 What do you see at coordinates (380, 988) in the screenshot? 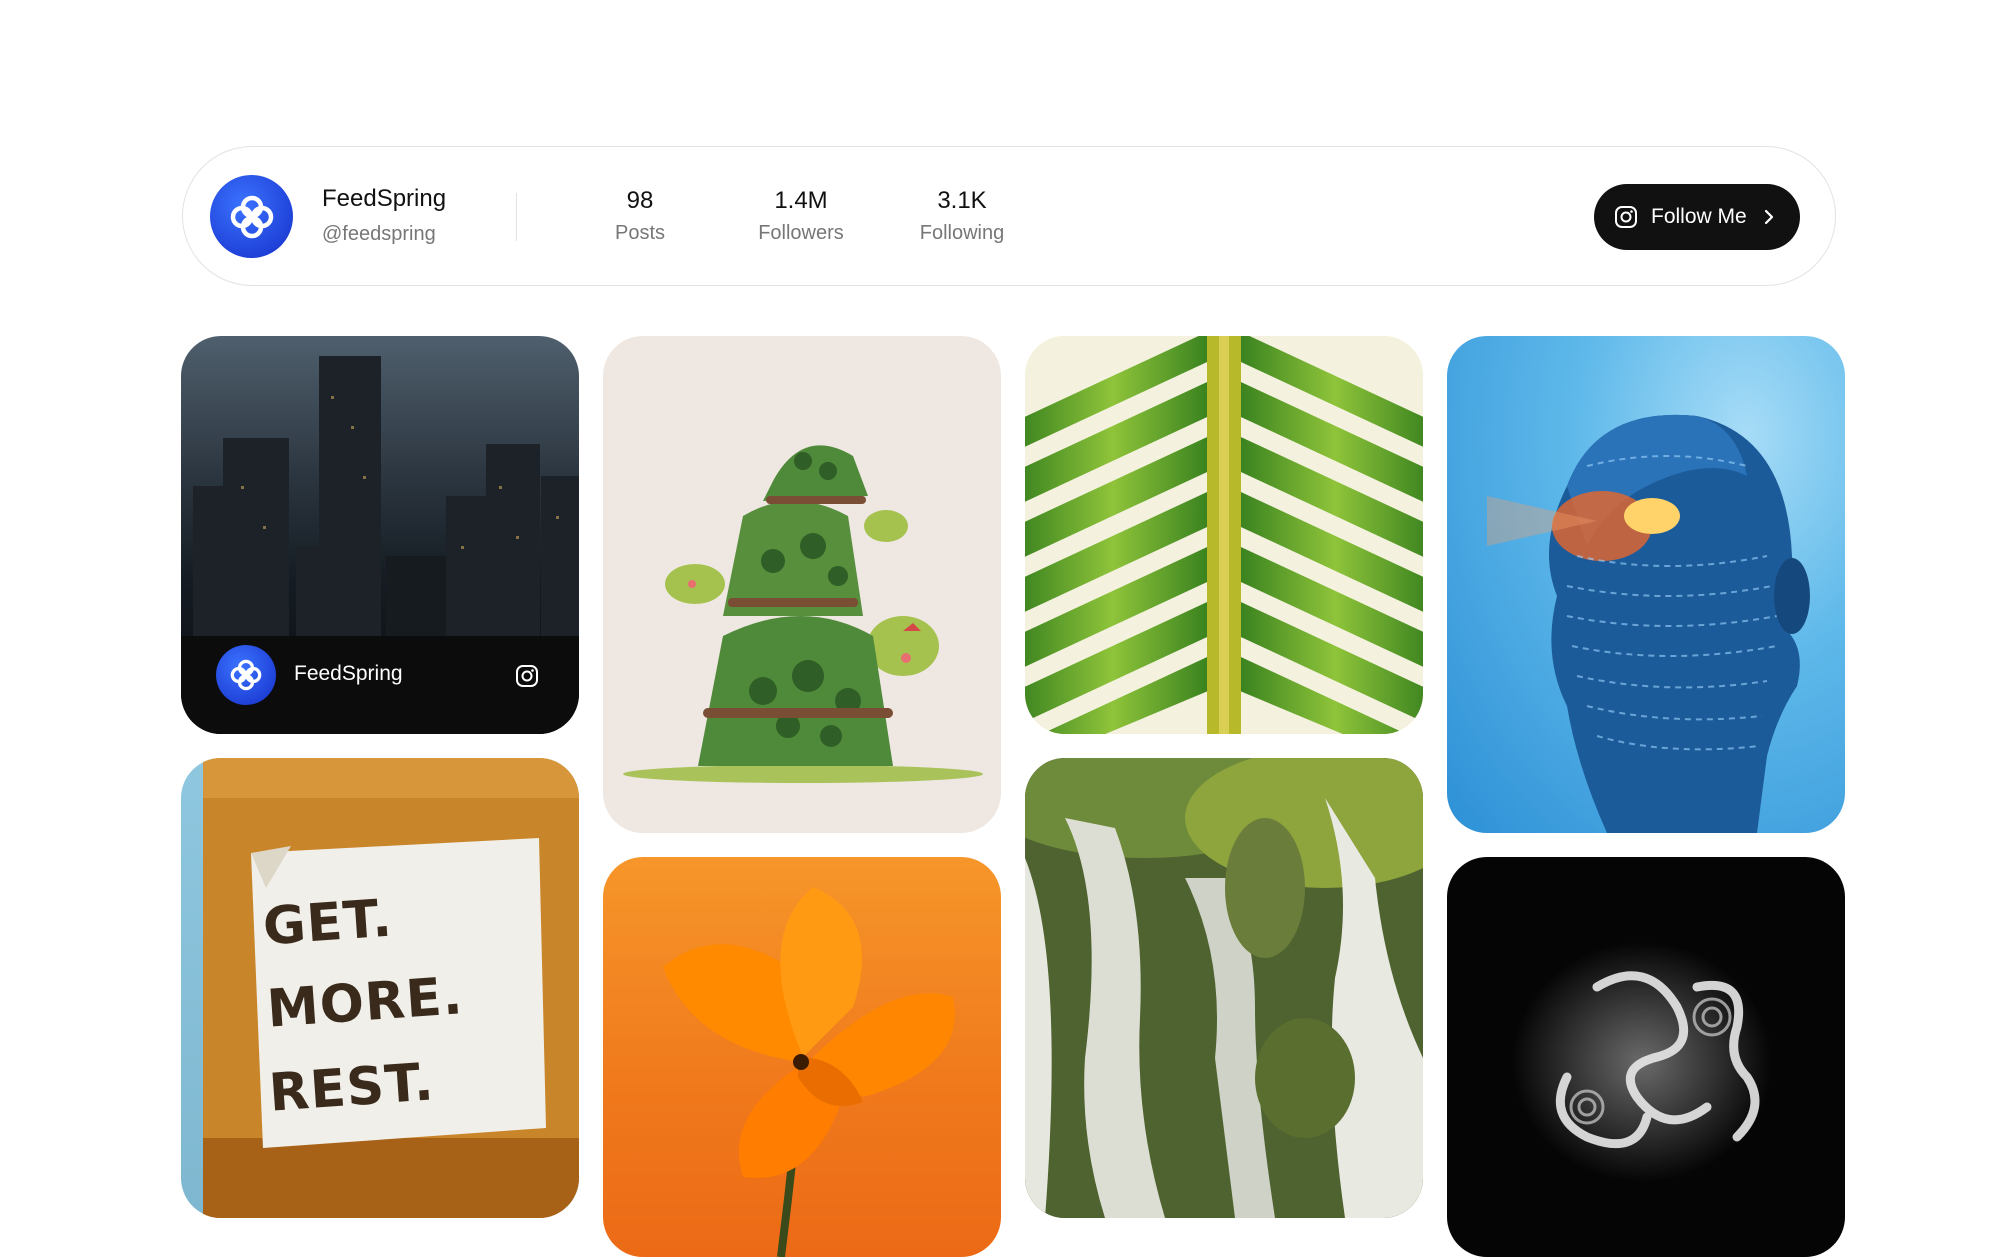
I see `feed-post-sign: GET. MORE. REST.` at bounding box center [380, 988].